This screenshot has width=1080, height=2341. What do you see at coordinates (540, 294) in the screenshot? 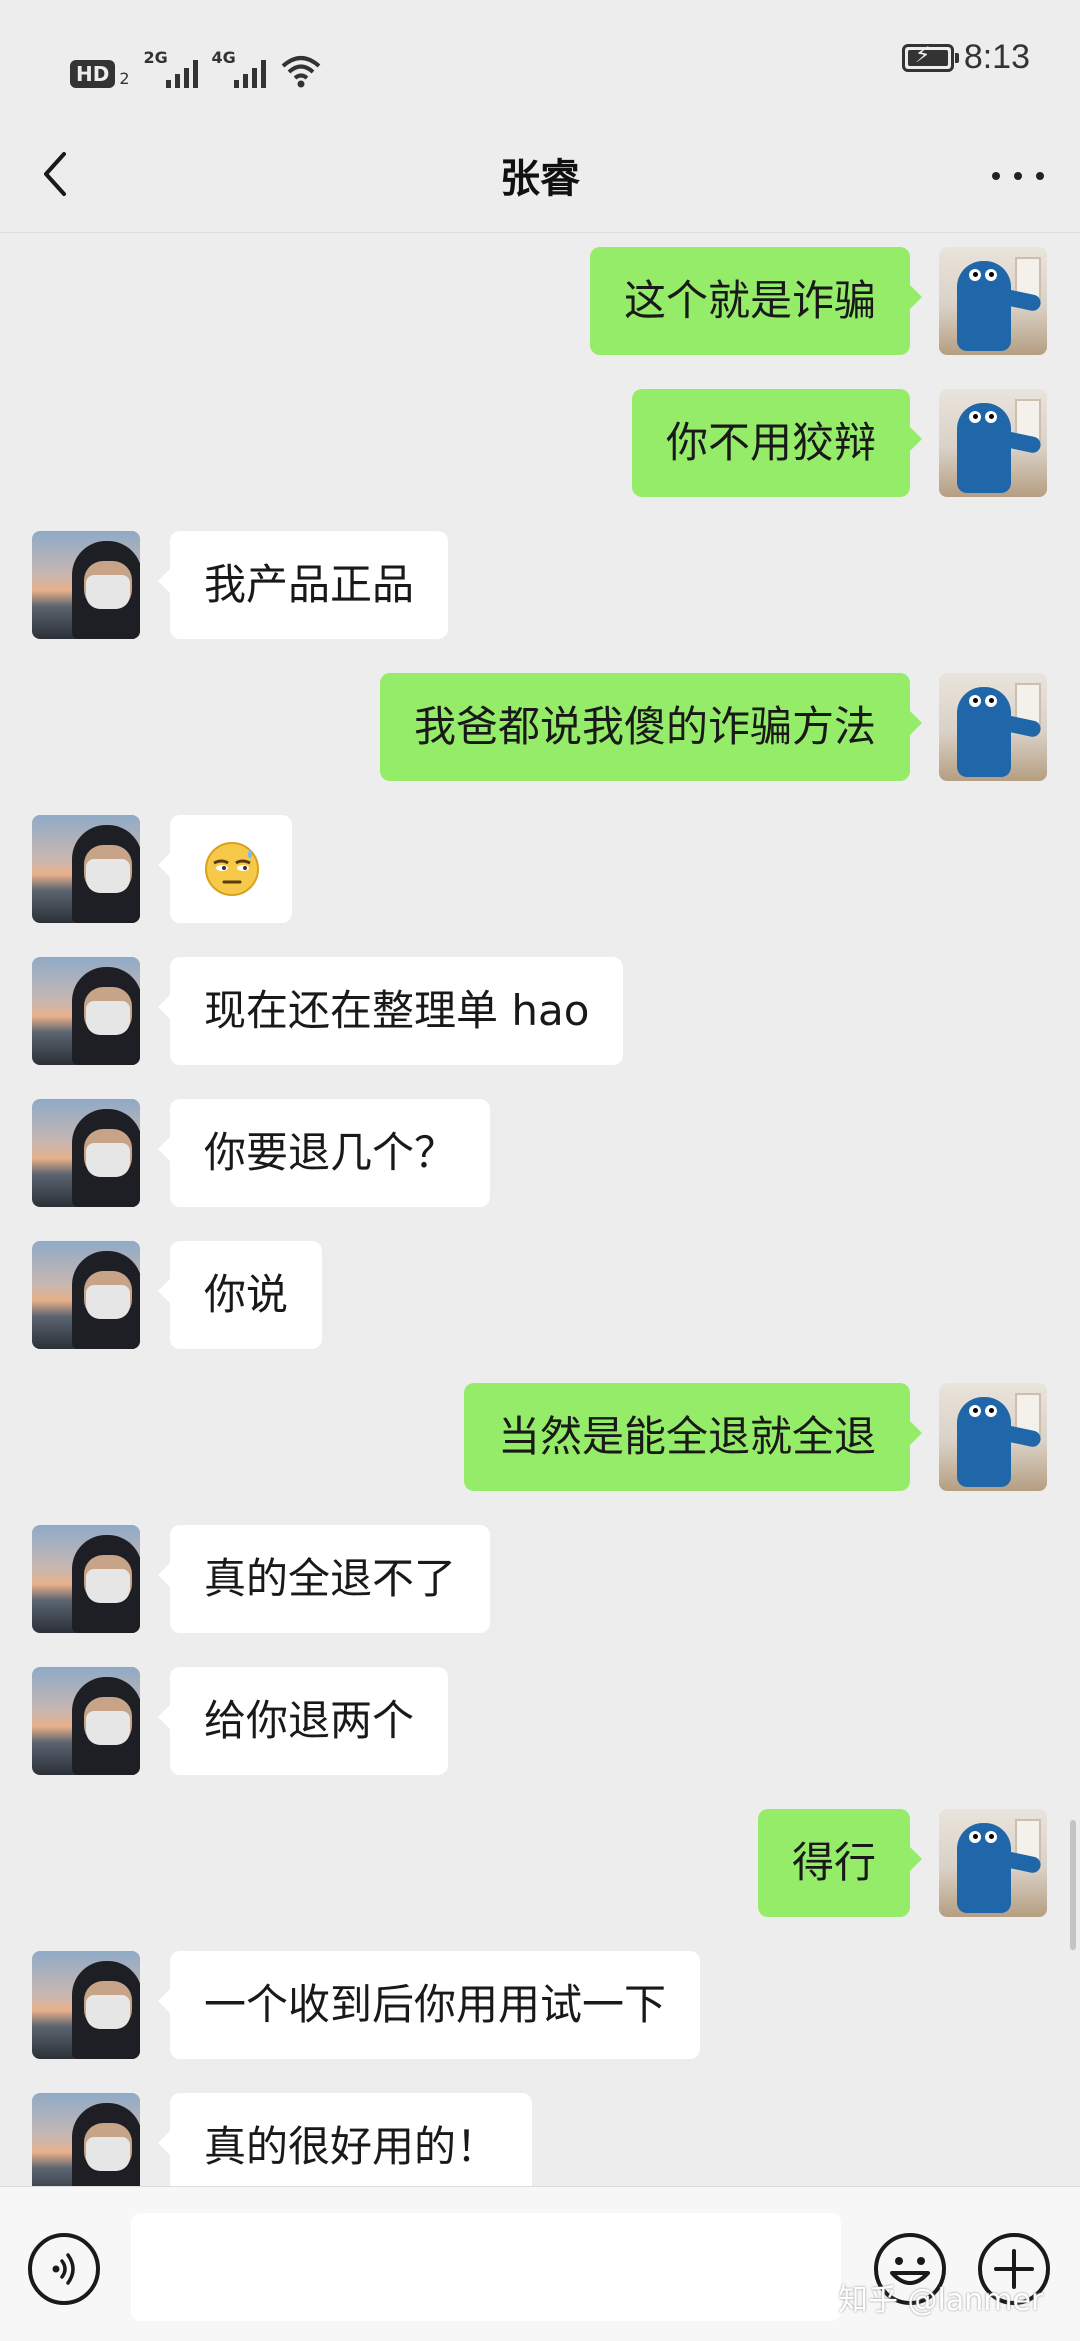
I see `message-row: 这个就是诈骗` at bounding box center [540, 294].